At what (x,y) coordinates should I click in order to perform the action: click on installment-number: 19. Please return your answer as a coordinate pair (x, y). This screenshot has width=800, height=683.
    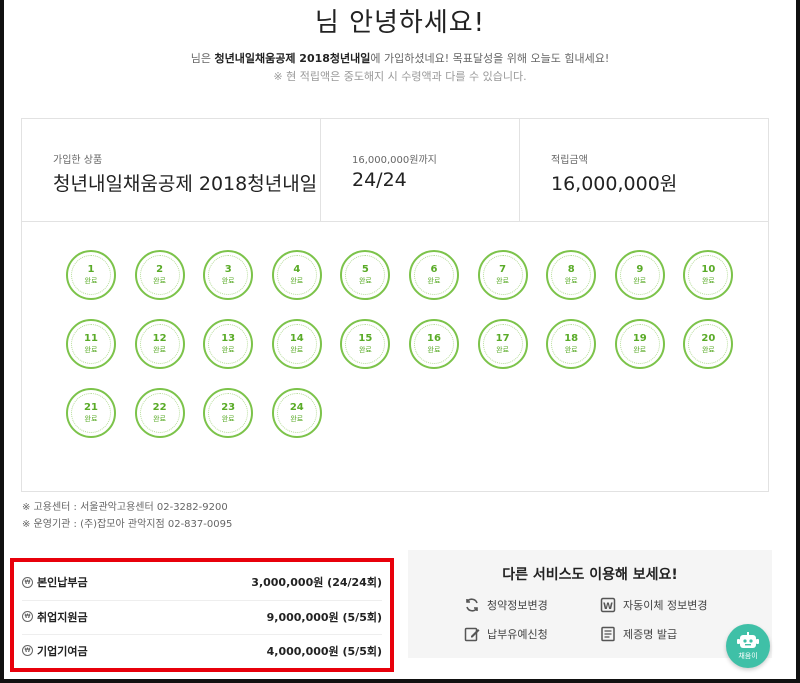
    Looking at the image, I should click on (639, 338).